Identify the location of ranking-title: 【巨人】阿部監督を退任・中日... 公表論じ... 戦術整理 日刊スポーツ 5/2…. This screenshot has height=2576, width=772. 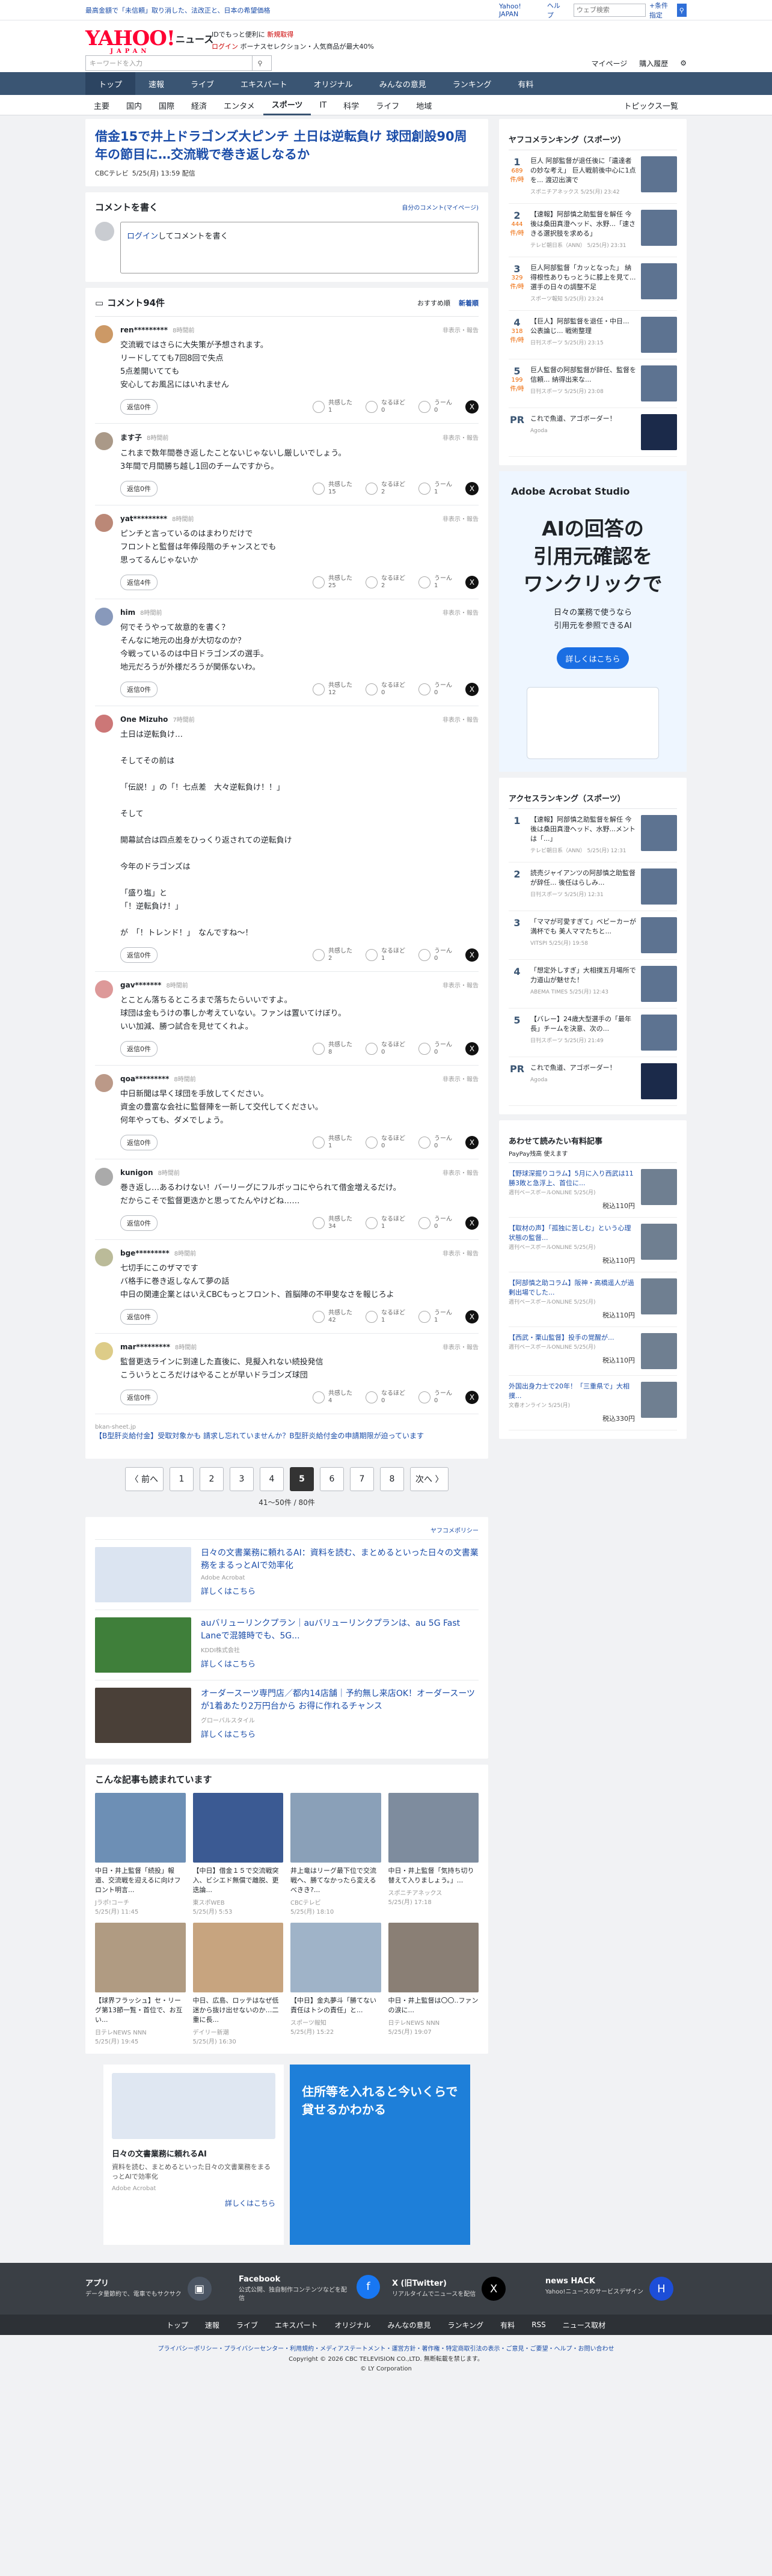
(583, 335).